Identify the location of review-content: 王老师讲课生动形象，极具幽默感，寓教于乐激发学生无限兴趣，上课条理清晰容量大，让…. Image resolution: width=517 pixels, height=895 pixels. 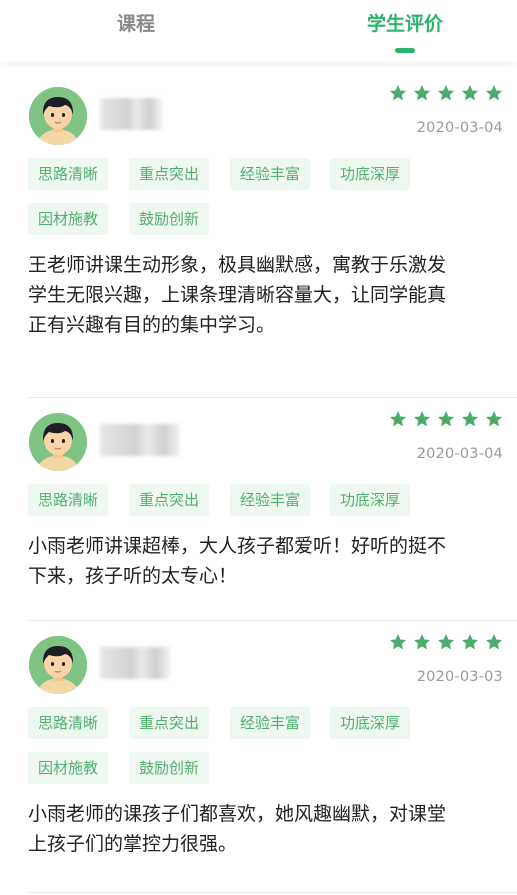
(237, 295).